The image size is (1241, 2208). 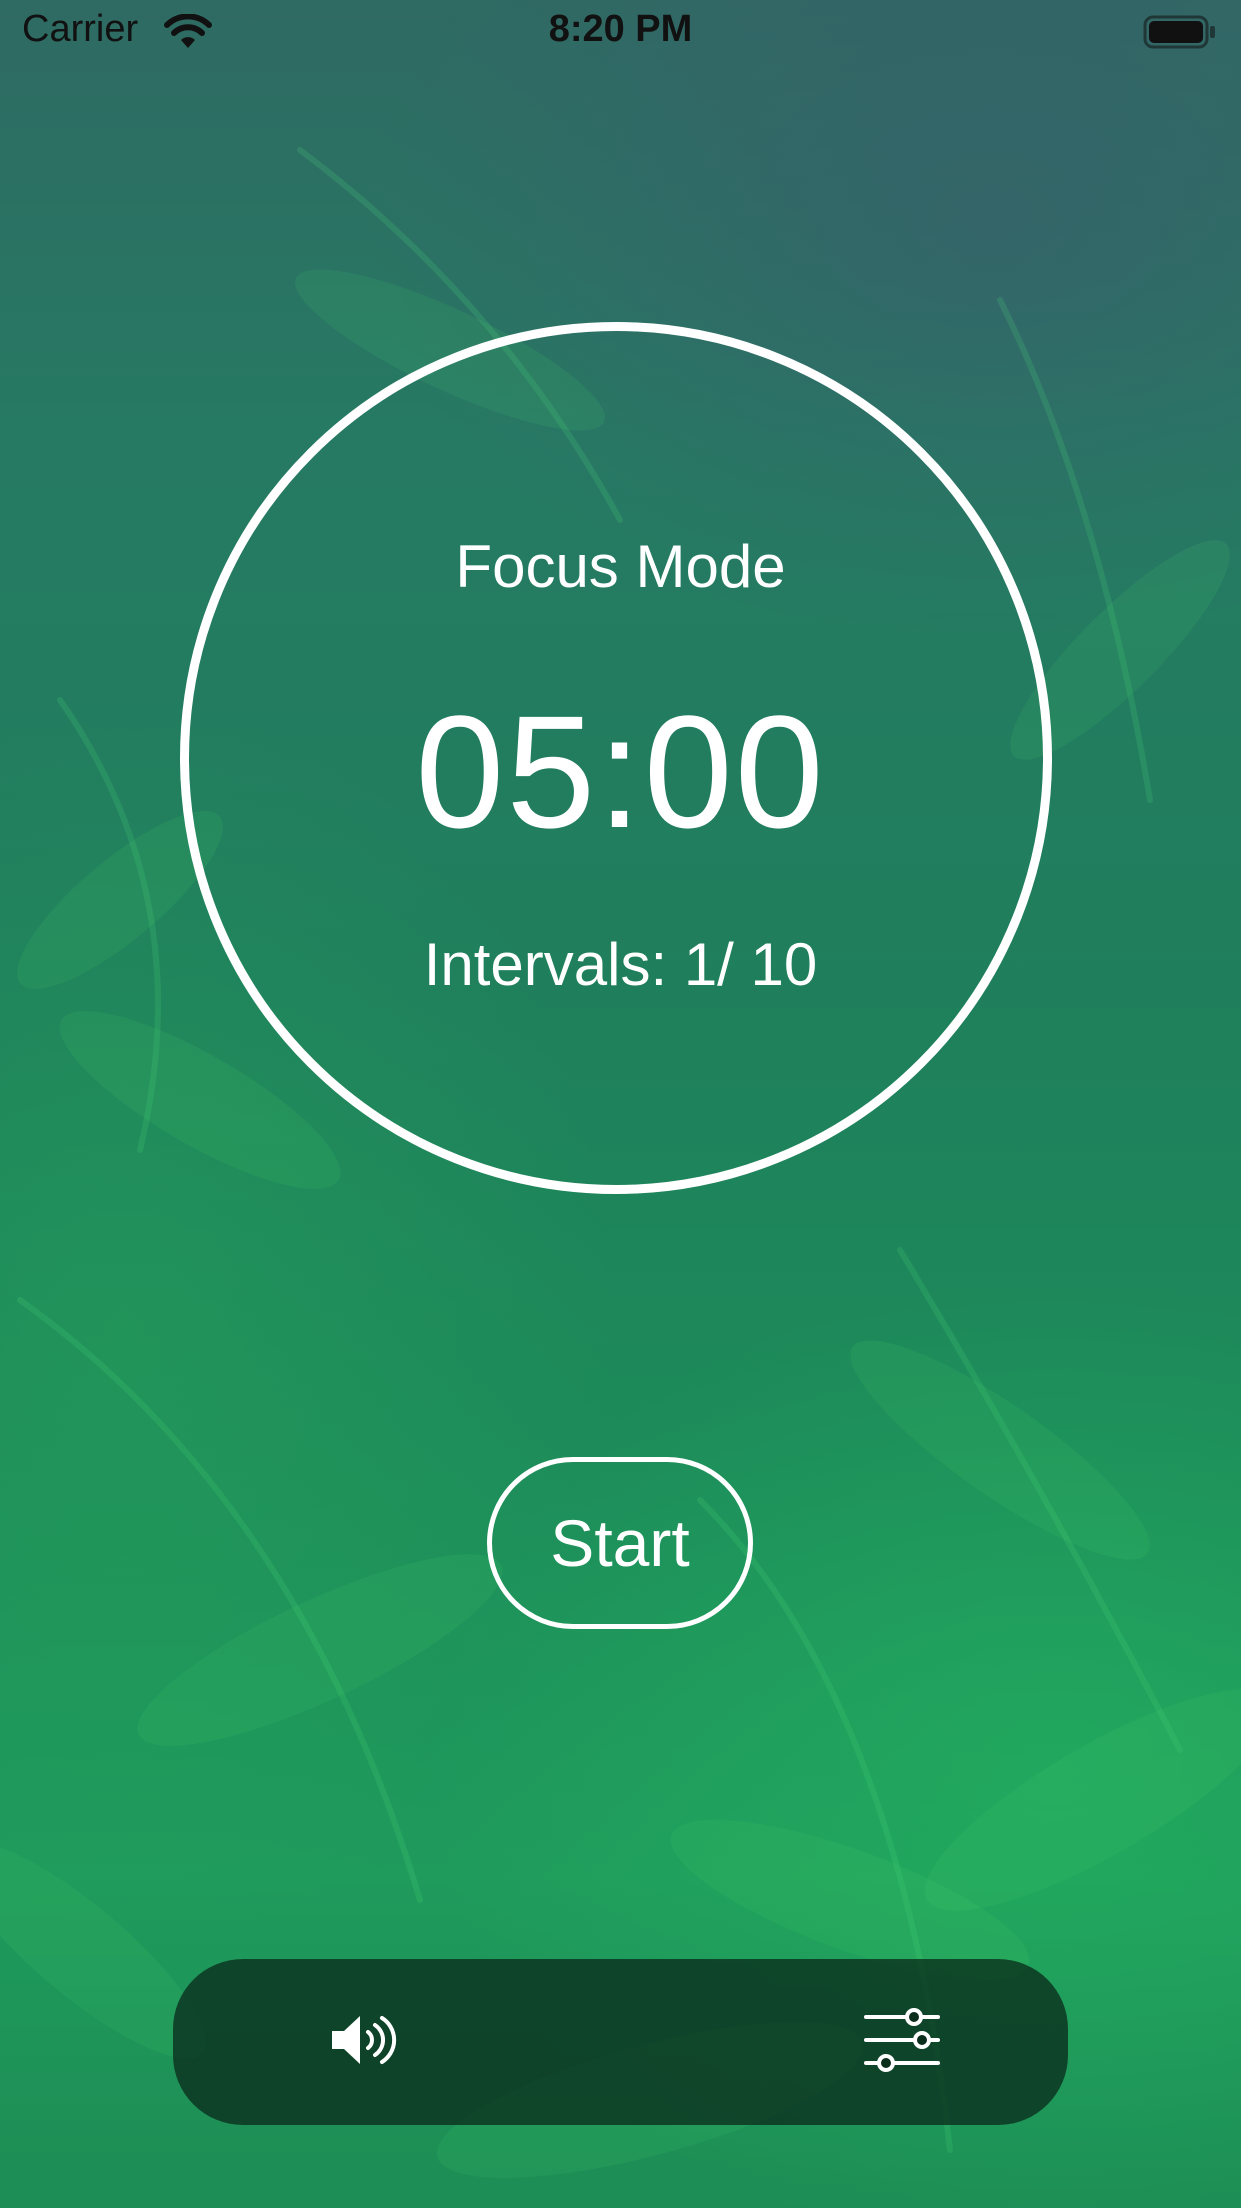 I want to click on sliders-icon, so click(x=902, y=2042).